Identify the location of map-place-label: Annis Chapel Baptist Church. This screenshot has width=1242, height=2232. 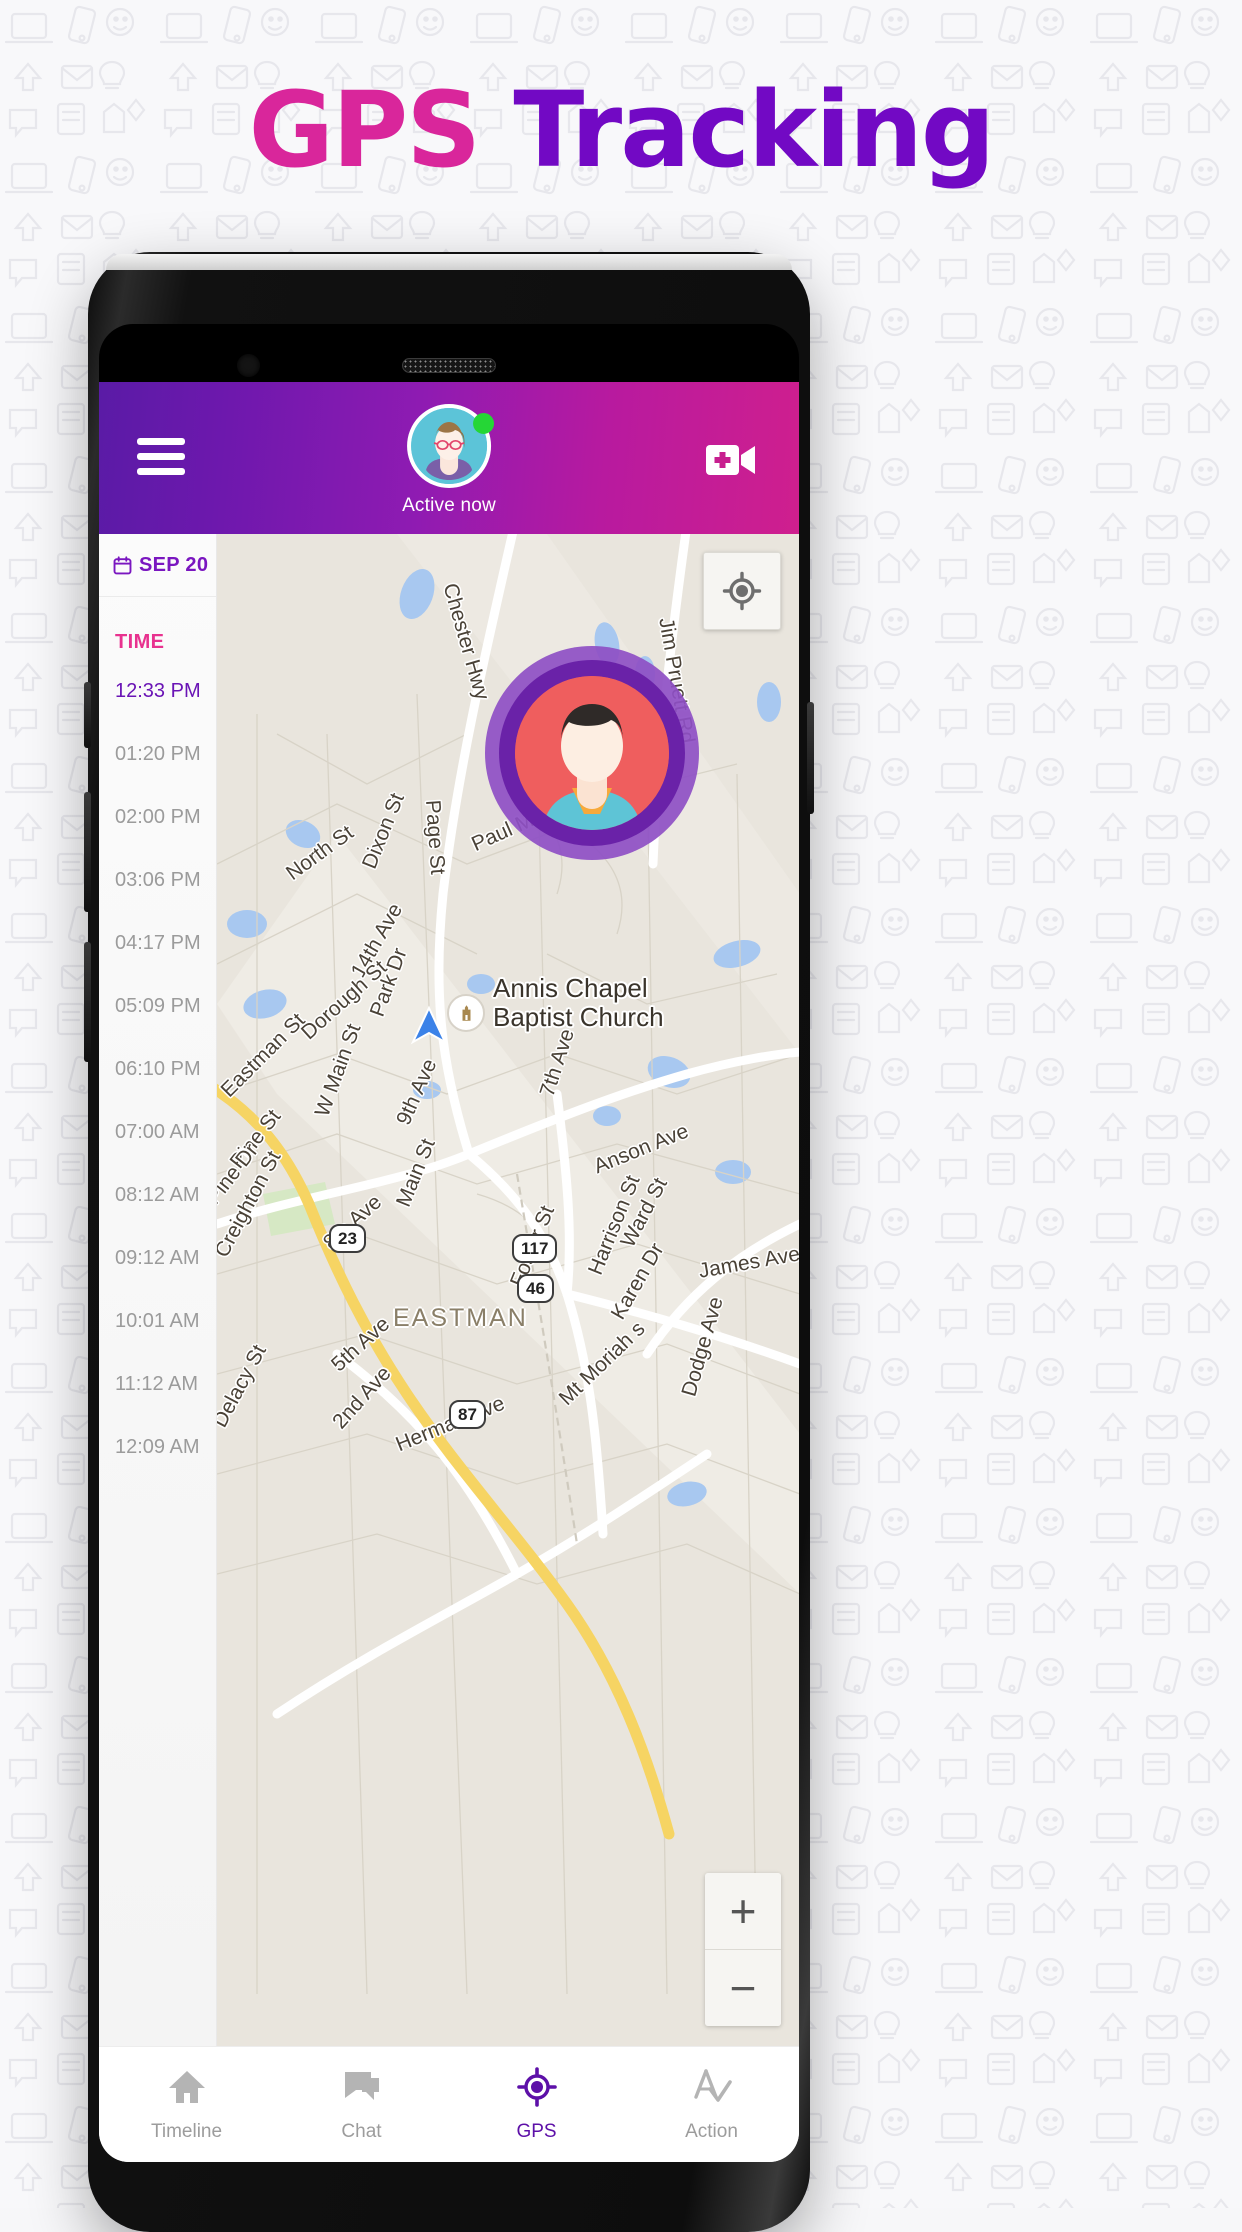
(578, 1003).